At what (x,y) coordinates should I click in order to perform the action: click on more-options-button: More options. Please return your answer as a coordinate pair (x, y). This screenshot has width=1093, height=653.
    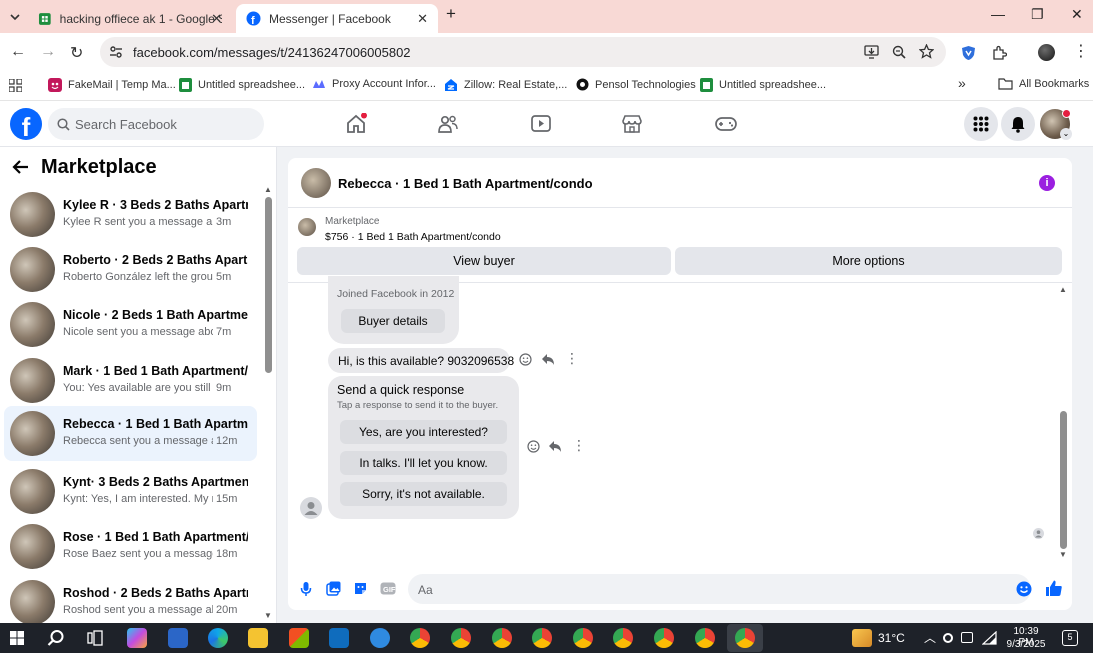
    Looking at the image, I should click on (868, 261).